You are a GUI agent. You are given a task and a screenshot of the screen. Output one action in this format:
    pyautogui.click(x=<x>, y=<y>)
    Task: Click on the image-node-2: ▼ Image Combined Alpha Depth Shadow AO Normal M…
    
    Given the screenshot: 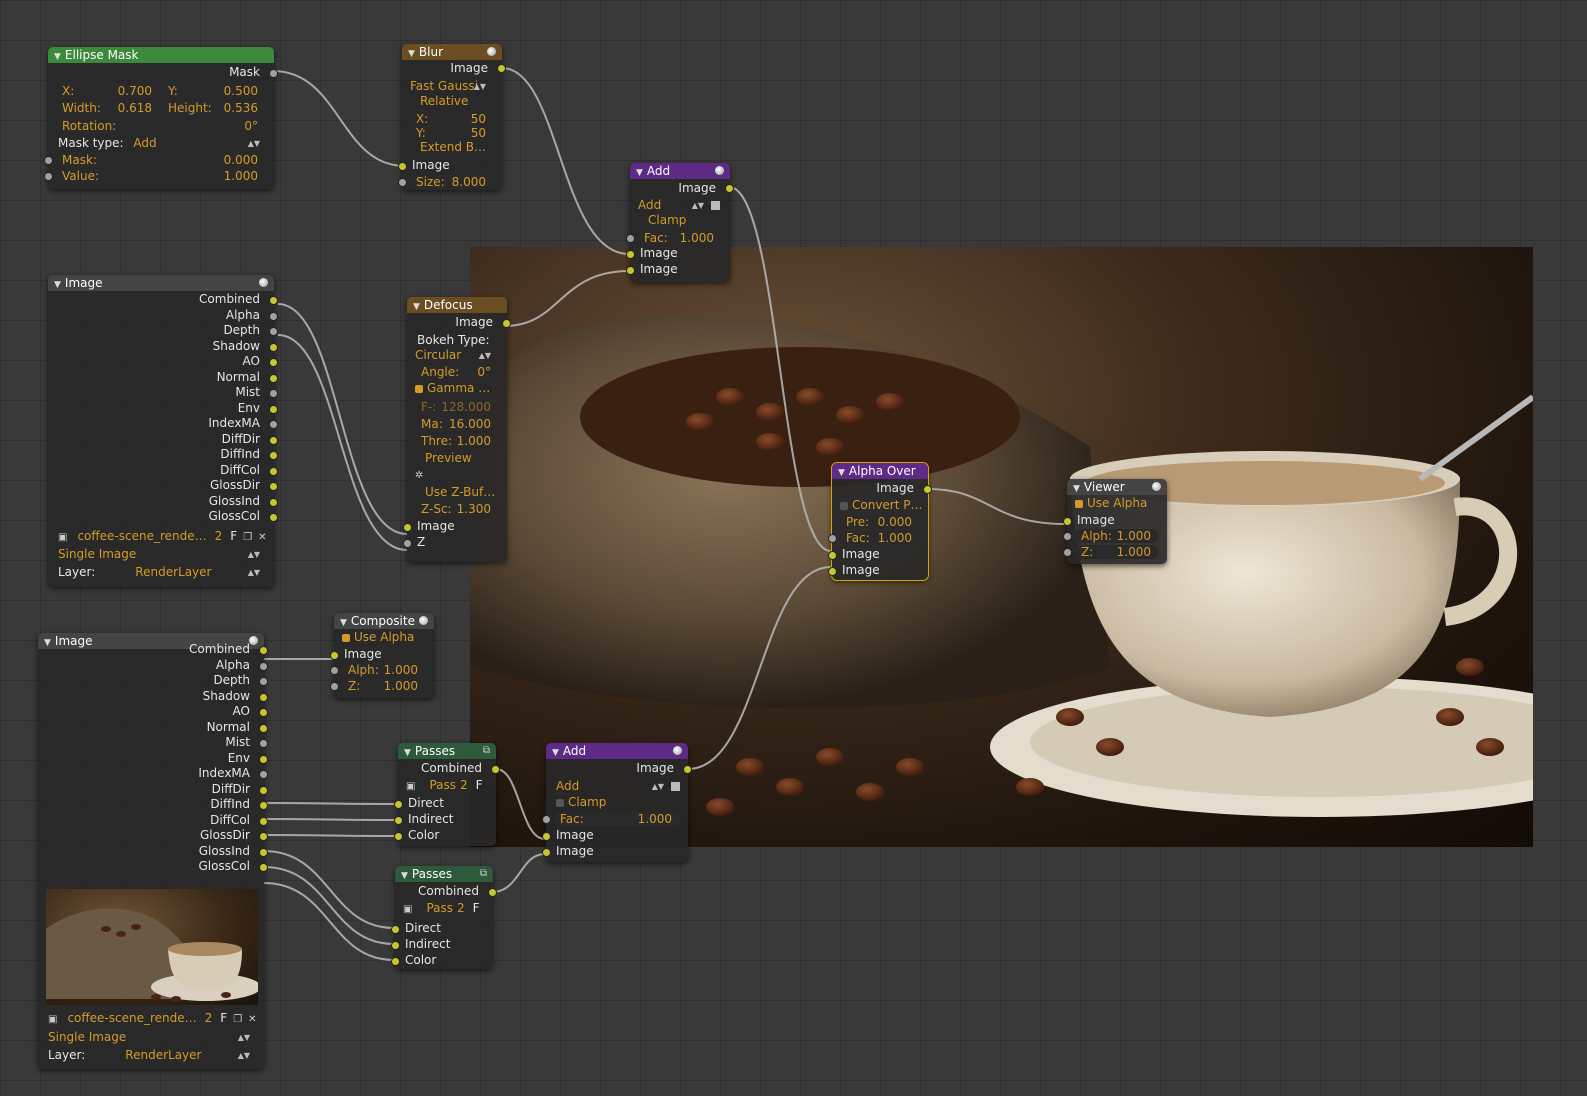 What is the action you would take?
    pyautogui.click(x=153, y=851)
    